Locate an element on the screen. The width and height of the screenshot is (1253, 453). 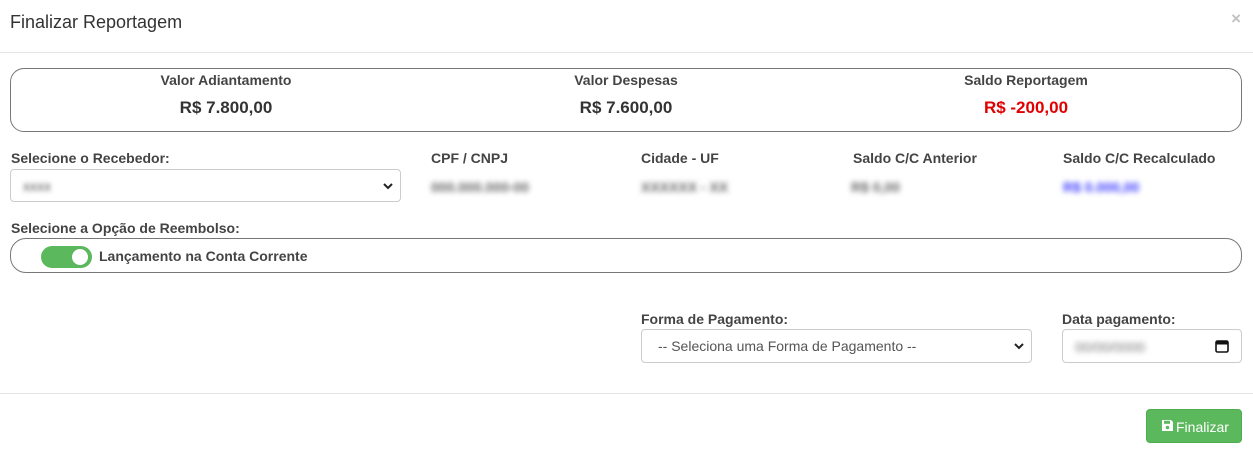
expenses-summary: Valor Despesas R$ 7.600,00 is located at coordinates (626, 93).